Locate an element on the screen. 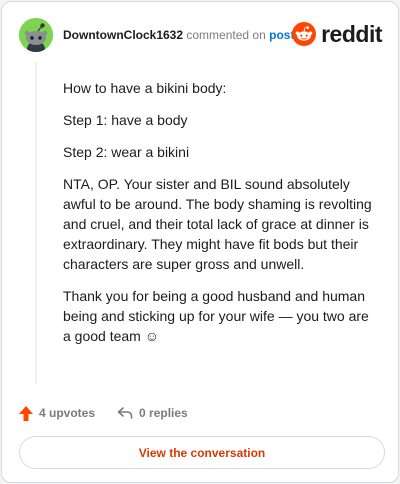  comment-paragraph: Step 2: wear a bikini is located at coordinates (126, 152).